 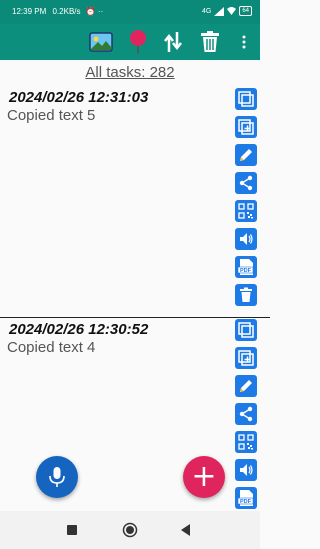 I want to click on sort-button, so click(x=173, y=42).